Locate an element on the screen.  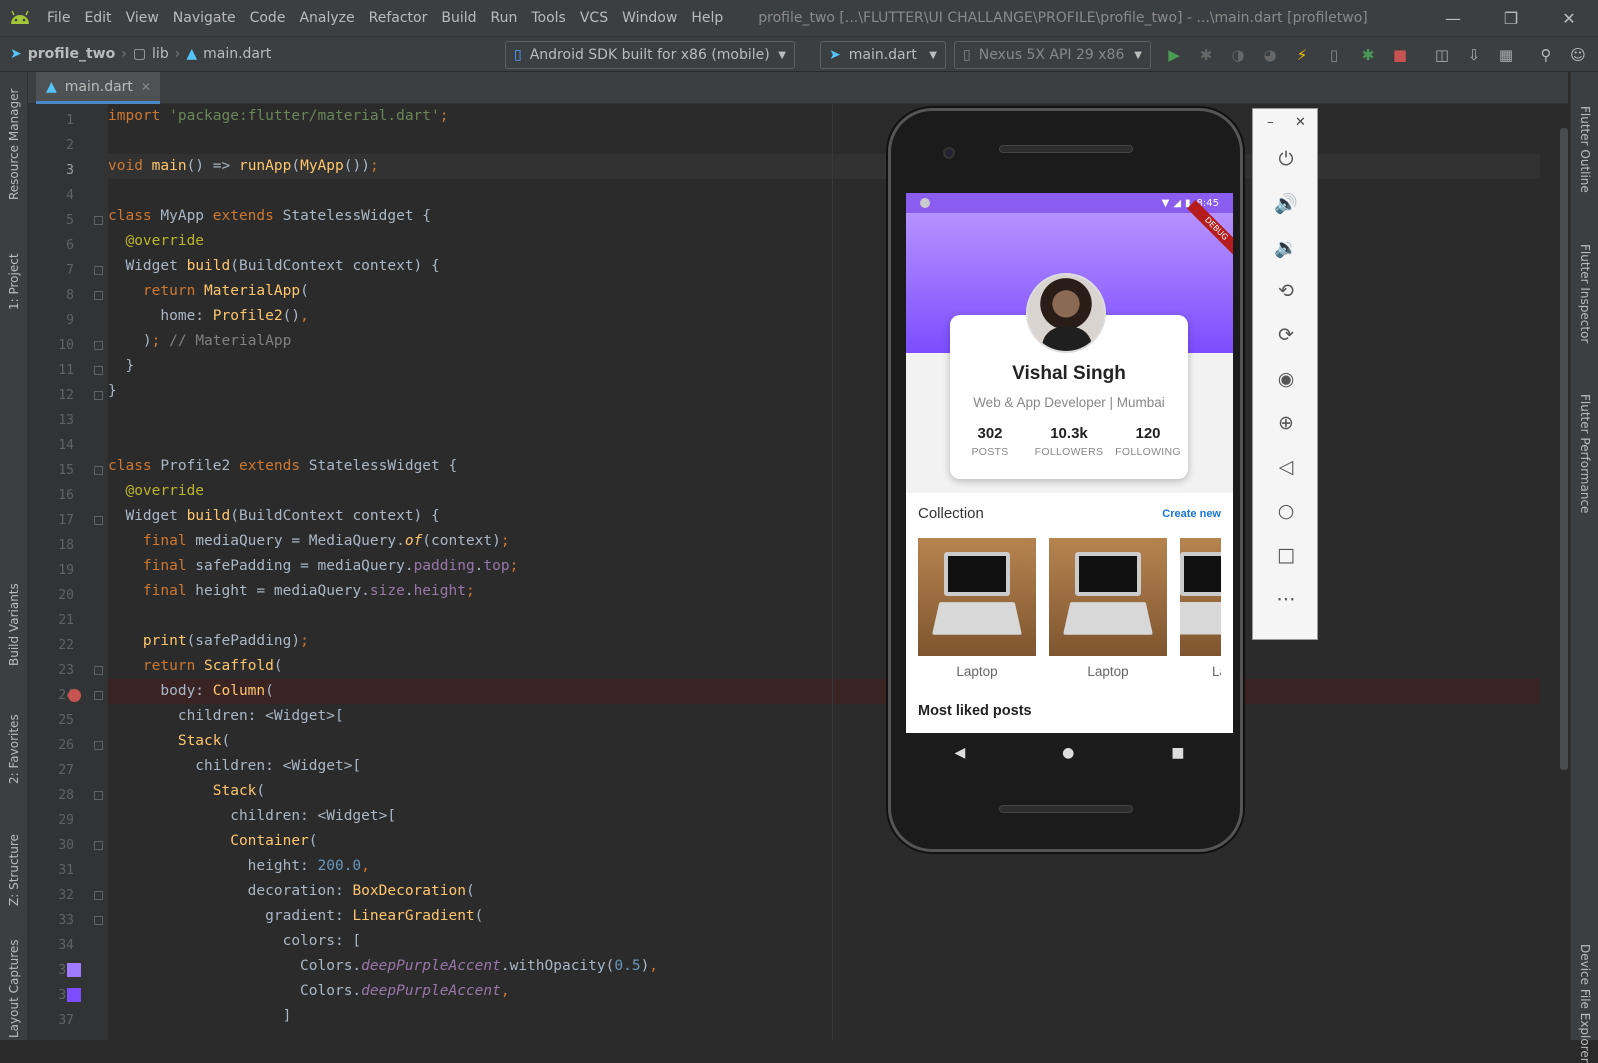
close-icon: ✕ is located at coordinates (1569, 18).